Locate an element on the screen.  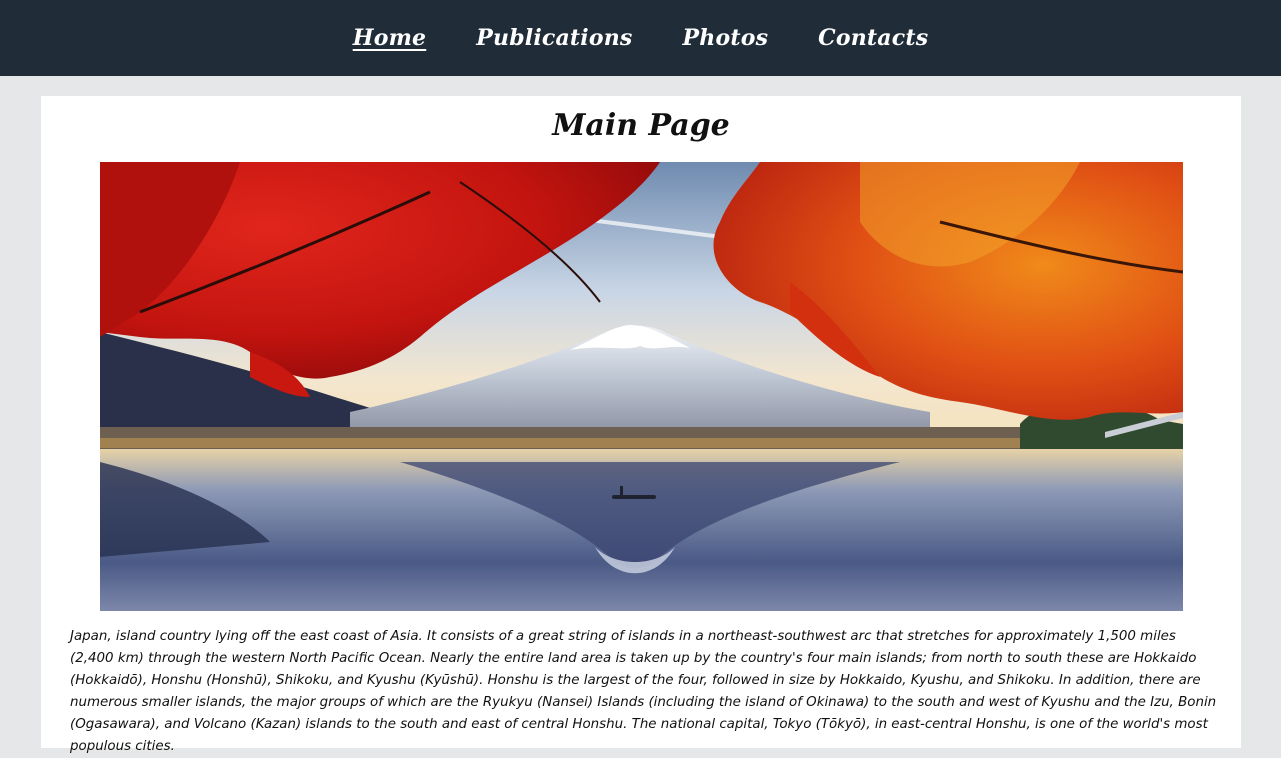
nav-links: Home Publications Photos Contacts is located at coordinates (641, 38).